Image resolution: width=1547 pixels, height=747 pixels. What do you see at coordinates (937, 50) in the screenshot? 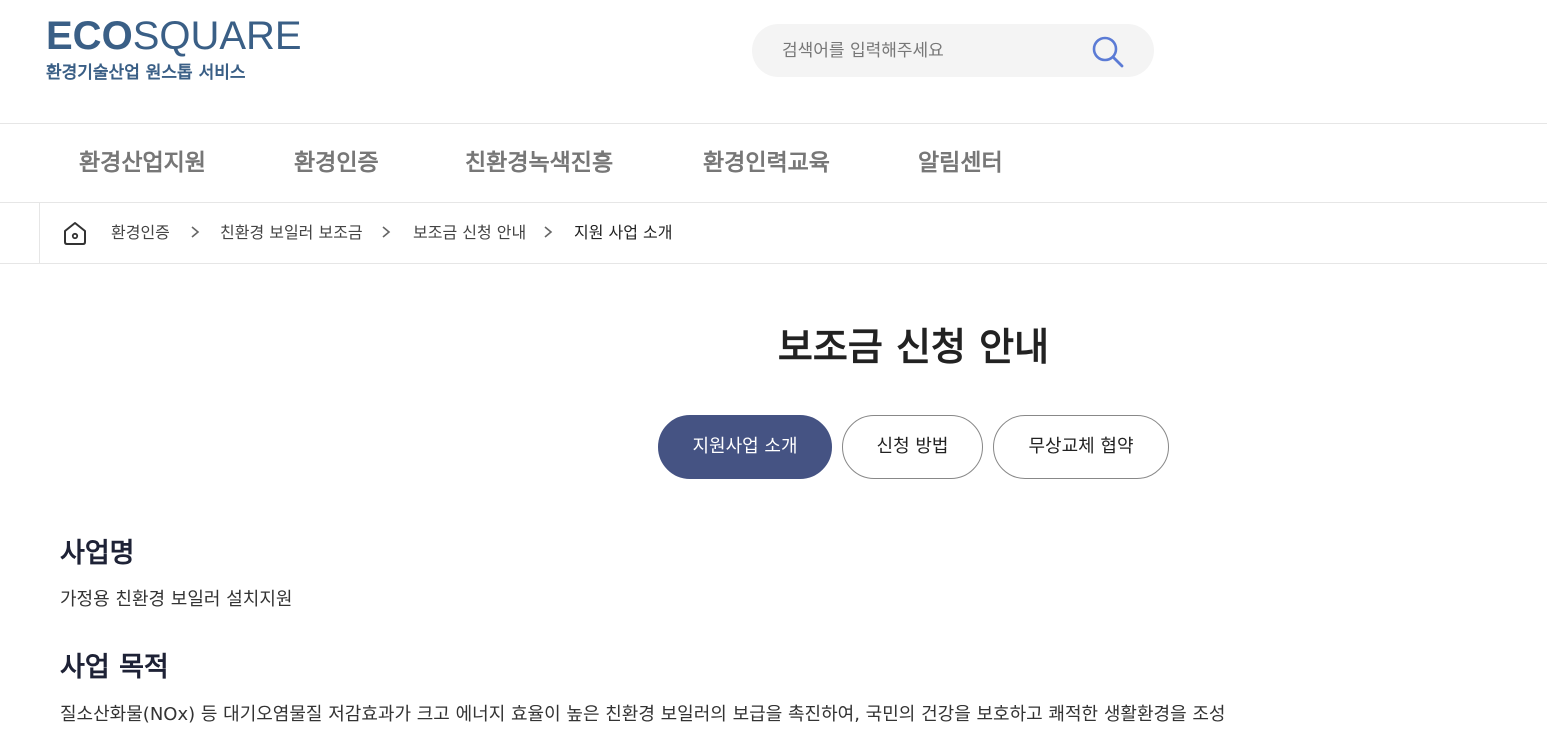
I see `search-input` at bounding box center [937, 50].